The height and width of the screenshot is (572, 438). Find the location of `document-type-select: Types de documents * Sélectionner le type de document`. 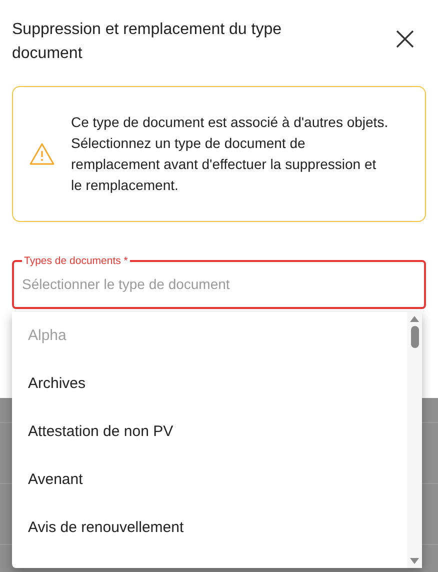

document-type-select: Types de documents * Sélectionner le type de document is located at coordinates (219, 281).